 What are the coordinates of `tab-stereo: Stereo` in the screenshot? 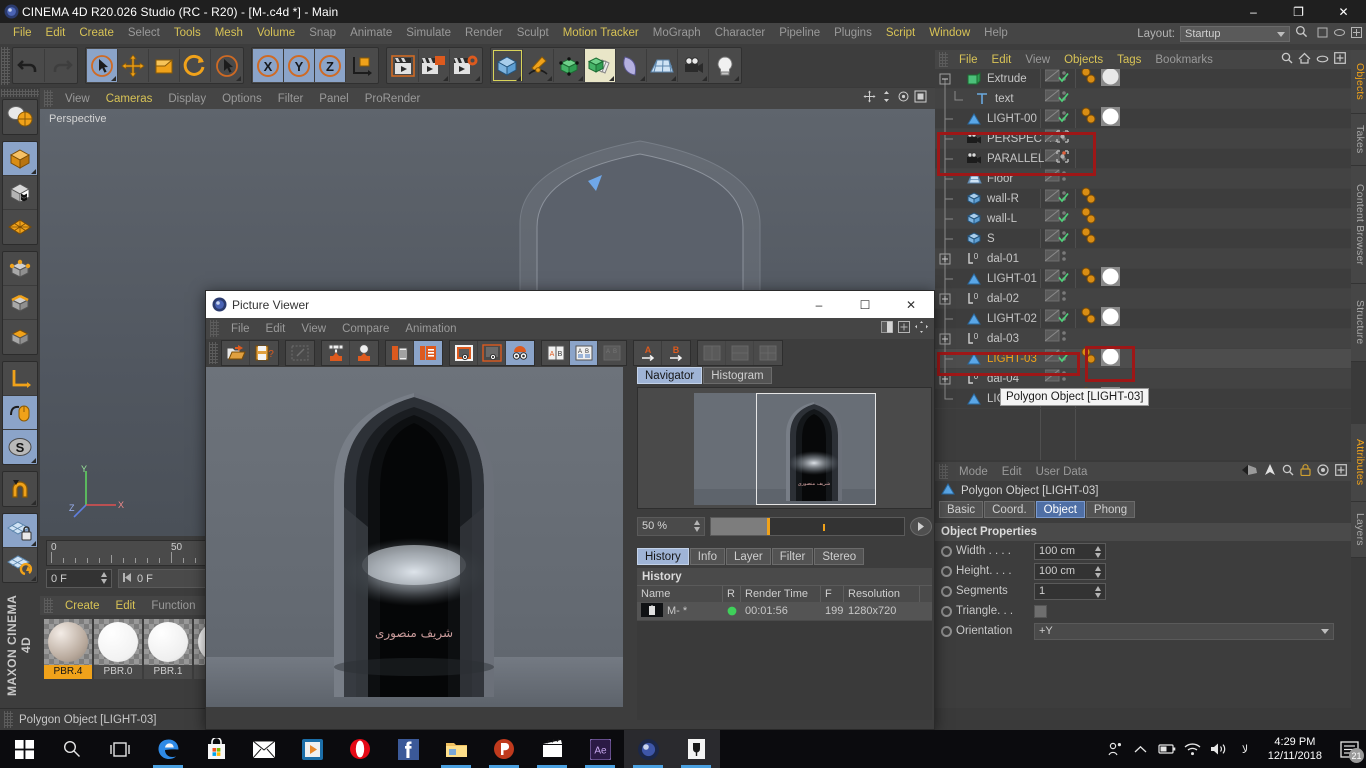 It's located at (839, 556).